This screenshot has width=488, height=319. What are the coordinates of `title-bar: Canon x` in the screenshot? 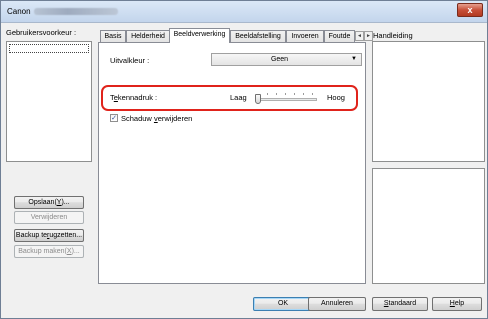 It's located at (244, 12).